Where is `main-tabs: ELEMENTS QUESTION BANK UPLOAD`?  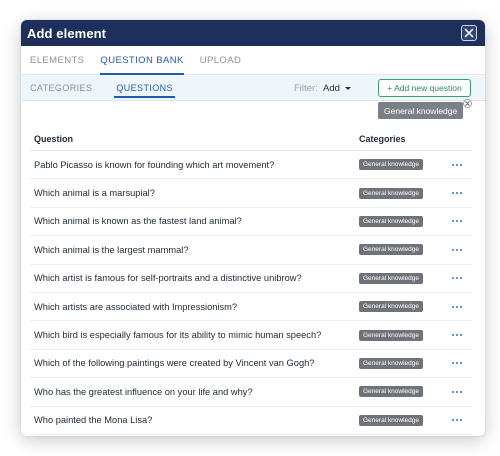 main-tabs: ELEMENTS QUESTION BANK UPLOAD is located at coordinates (253, 60).